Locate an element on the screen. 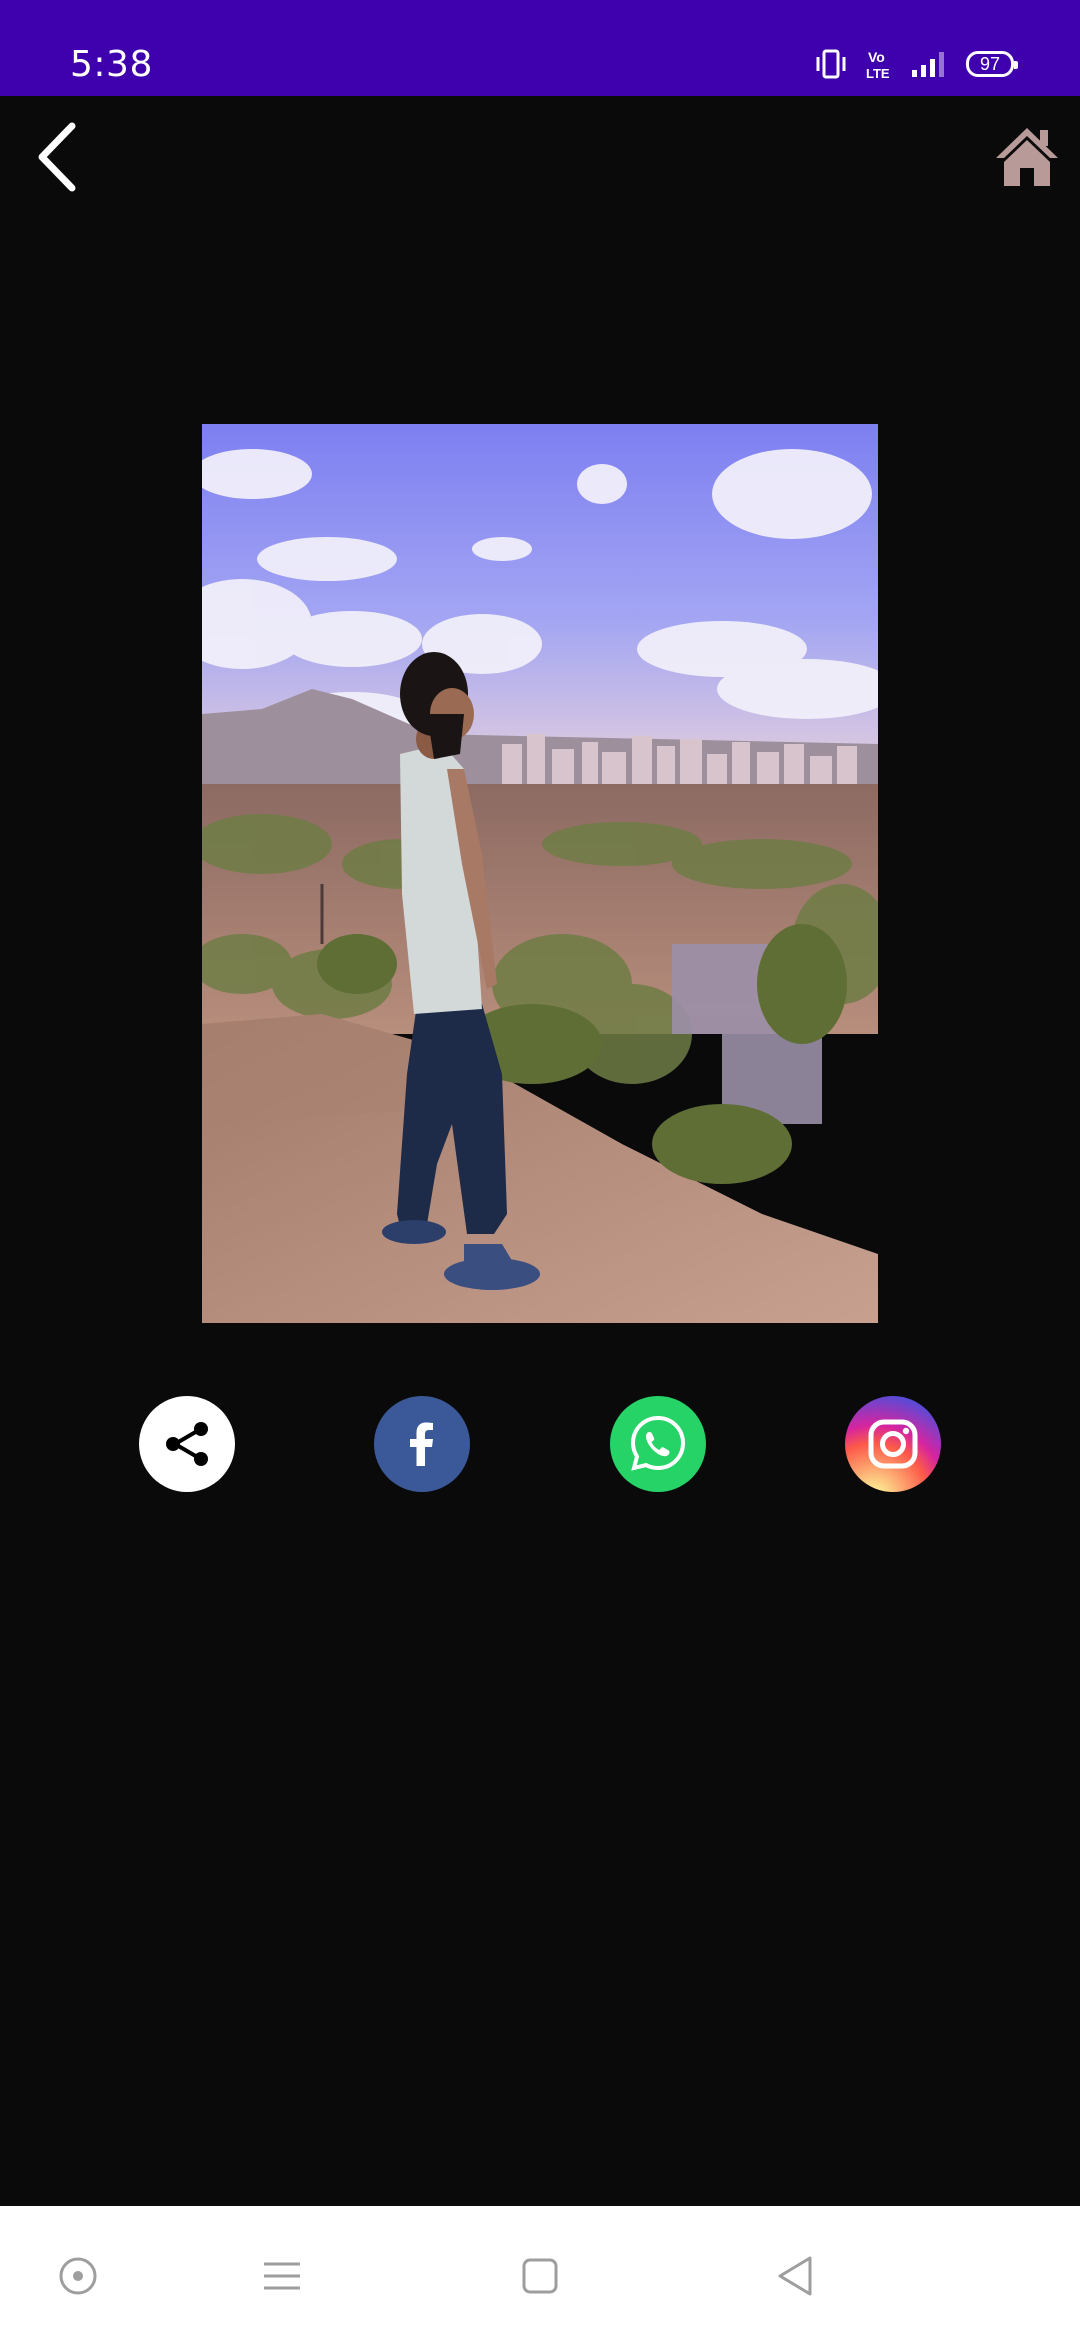 Image resolution: width=1080 pixels, height=2340 pixels. share-icon is located at coordinates (187, 1444).